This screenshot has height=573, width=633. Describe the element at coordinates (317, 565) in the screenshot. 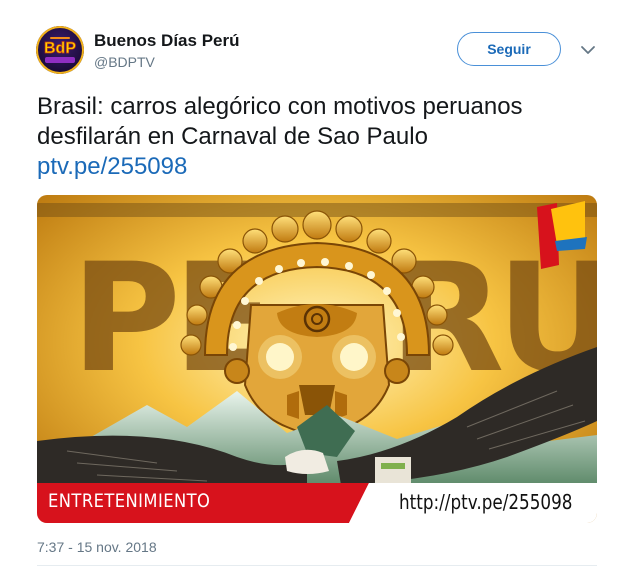

I see `divider` at that location.